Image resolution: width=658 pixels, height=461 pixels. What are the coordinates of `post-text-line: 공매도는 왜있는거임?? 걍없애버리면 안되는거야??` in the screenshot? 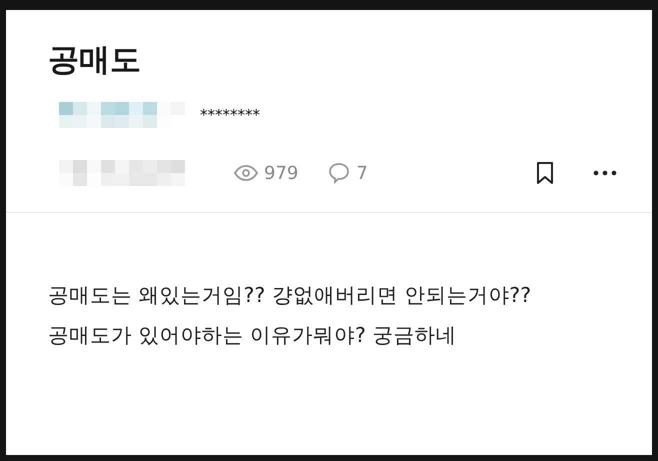 It's located at (290, 295).